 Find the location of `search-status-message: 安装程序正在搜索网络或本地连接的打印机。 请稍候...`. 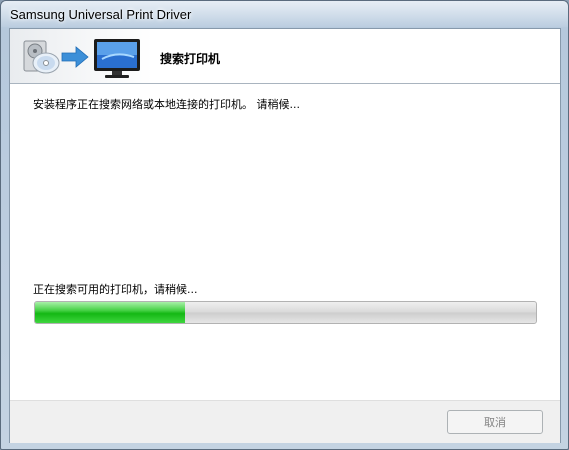

search-status-message: 安装程序正在搜索网络或本地连接的打印机。 请稍候... is located at coordinates (166, 104).